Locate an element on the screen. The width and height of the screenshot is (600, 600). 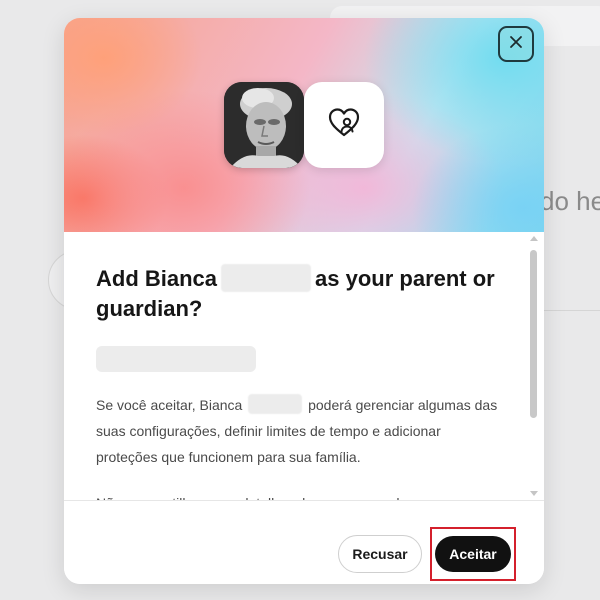
background-partial-text: do he is located at coordinates (570, 201).